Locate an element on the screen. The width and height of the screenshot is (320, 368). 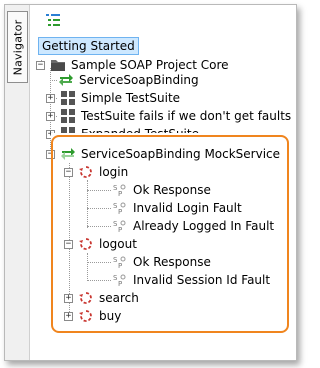
tree-item-testsuite: + Simple TestSuite is located at coordinates (113, 98).